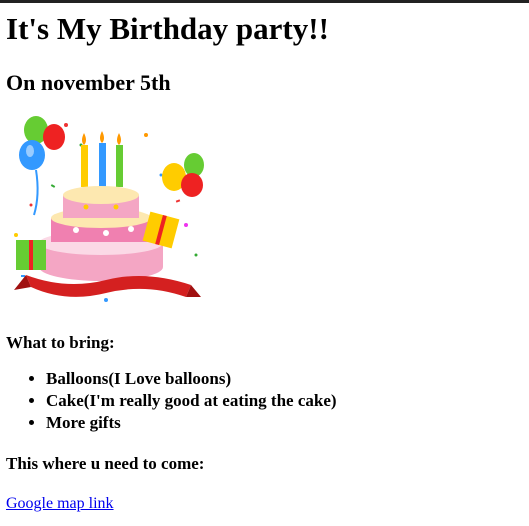  Describe the element at coordinates (101, 233) in the screenshot. I see `cake-icon` at that location.